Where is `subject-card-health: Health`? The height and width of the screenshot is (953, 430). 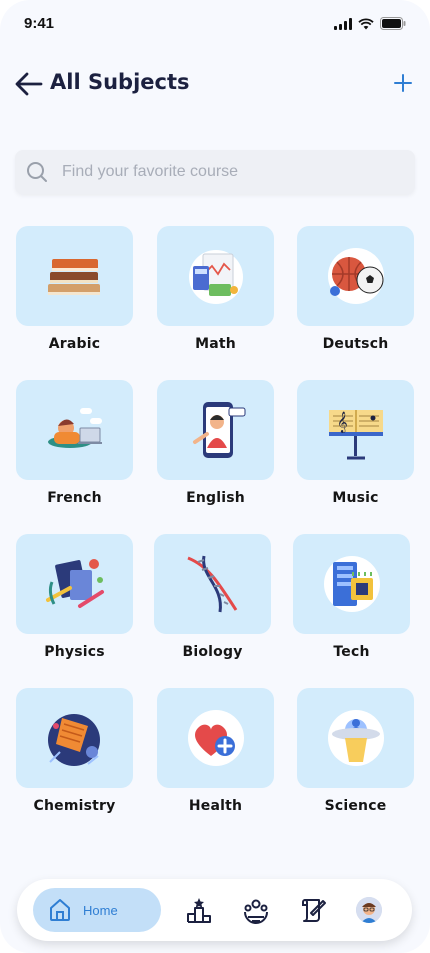
subject-card-health: Health is located at coordinates (217, 758).